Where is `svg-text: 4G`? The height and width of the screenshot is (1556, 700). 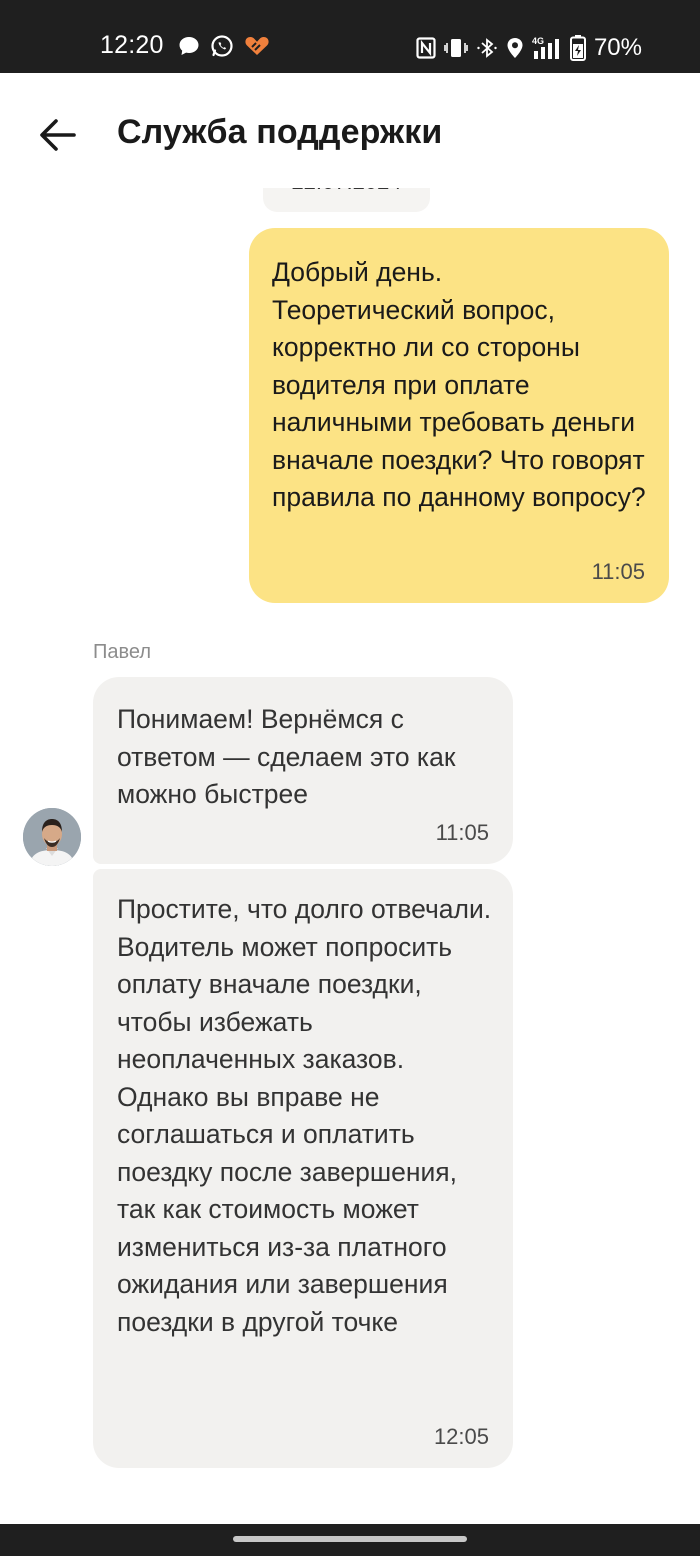 svg-text: 4G is located at coordinates (538, 41).